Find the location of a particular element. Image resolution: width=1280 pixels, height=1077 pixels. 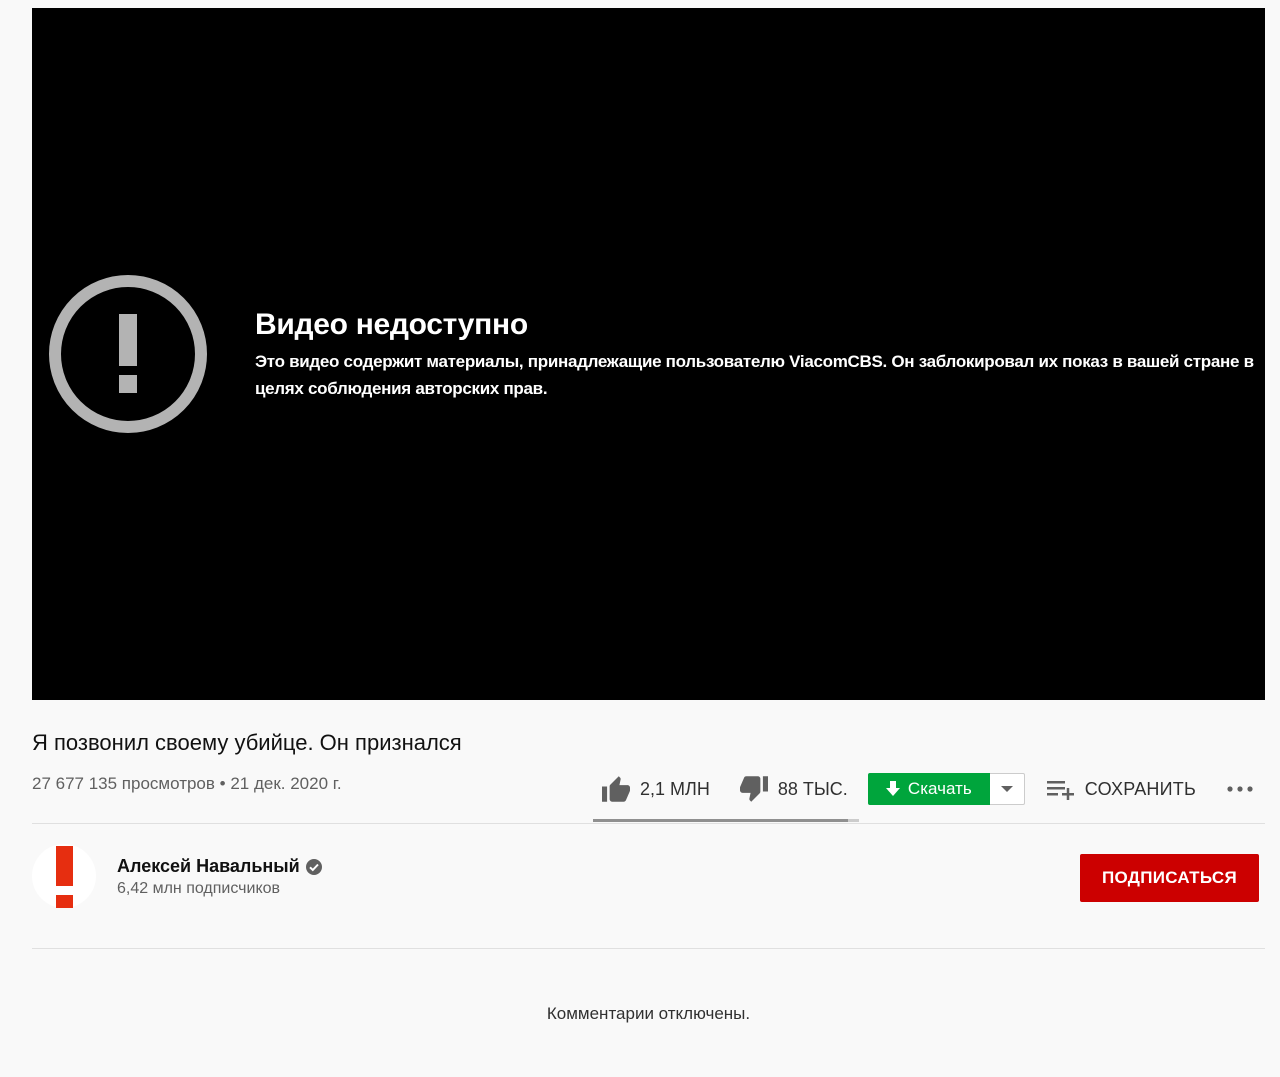

download-arrow-icon is located at coordinates (892, 788).